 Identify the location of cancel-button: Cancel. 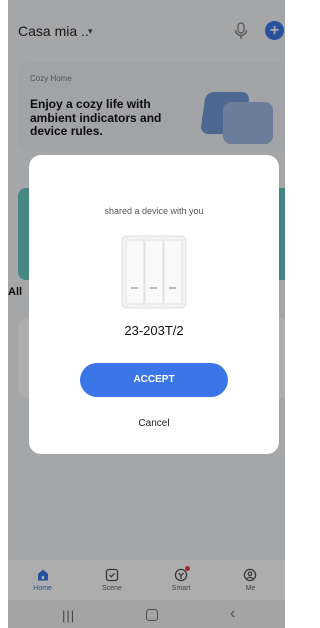
(154, 423).